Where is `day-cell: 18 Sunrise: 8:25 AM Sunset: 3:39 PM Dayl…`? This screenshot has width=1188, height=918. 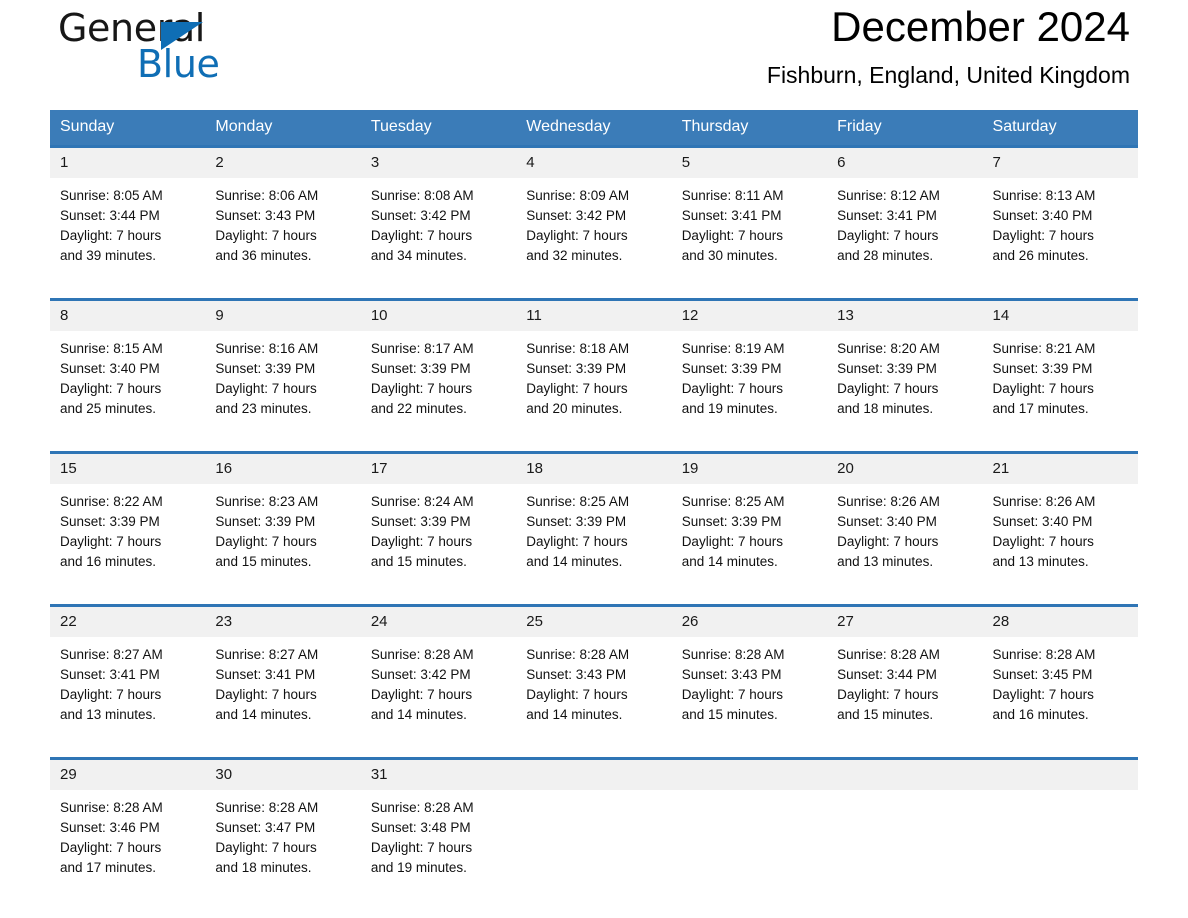 day-cell: 18 Sunrise: 8:25 AM Sunset: 3:39 PM Dayl… is located at coordinates (594, 516).